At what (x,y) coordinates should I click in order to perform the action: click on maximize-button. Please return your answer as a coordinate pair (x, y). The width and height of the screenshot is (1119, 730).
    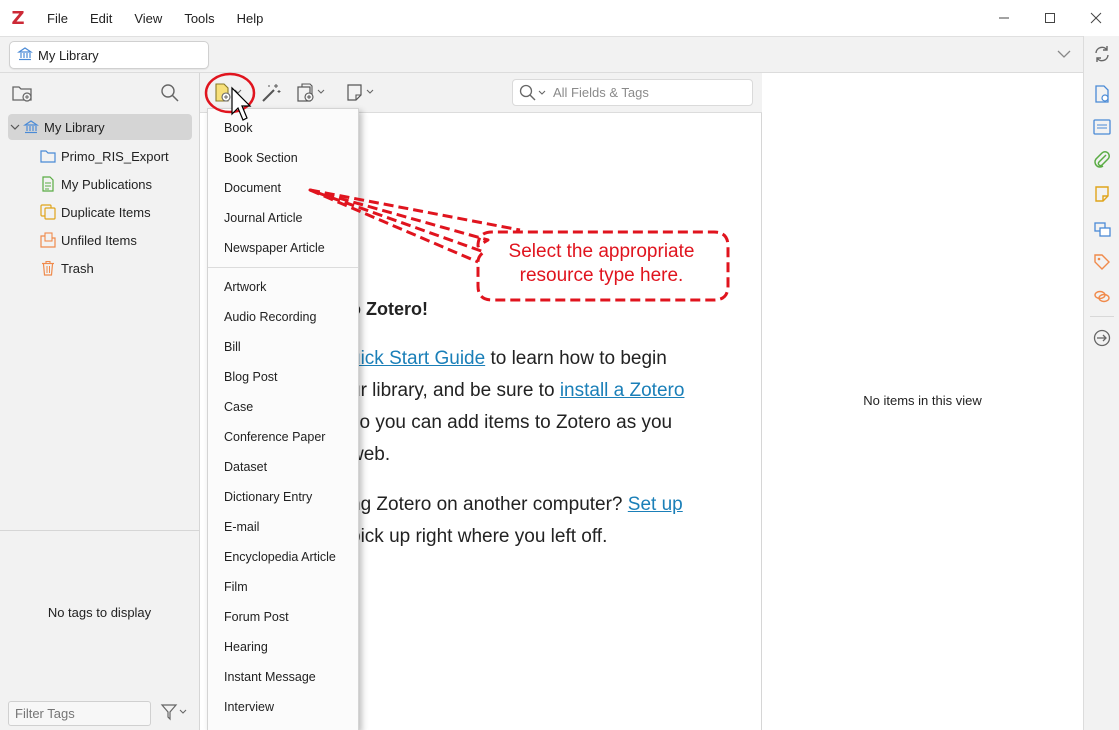
    Looking at the image, I should click on (1050, 18).